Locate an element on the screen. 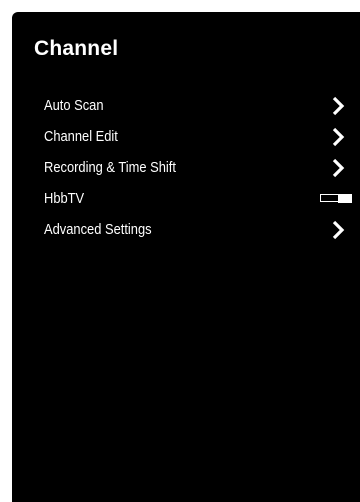  menu-item-label: Channel Edit is located at coordinates (81, 136).